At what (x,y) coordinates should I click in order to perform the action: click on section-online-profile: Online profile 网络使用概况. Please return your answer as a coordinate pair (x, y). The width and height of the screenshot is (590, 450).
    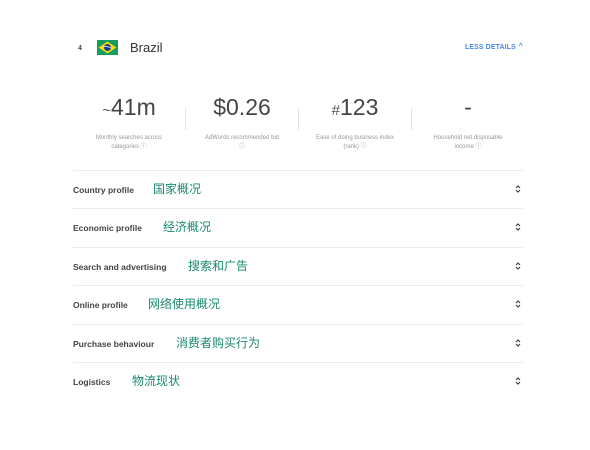
    Looking at the image, I should click on (298, 304).